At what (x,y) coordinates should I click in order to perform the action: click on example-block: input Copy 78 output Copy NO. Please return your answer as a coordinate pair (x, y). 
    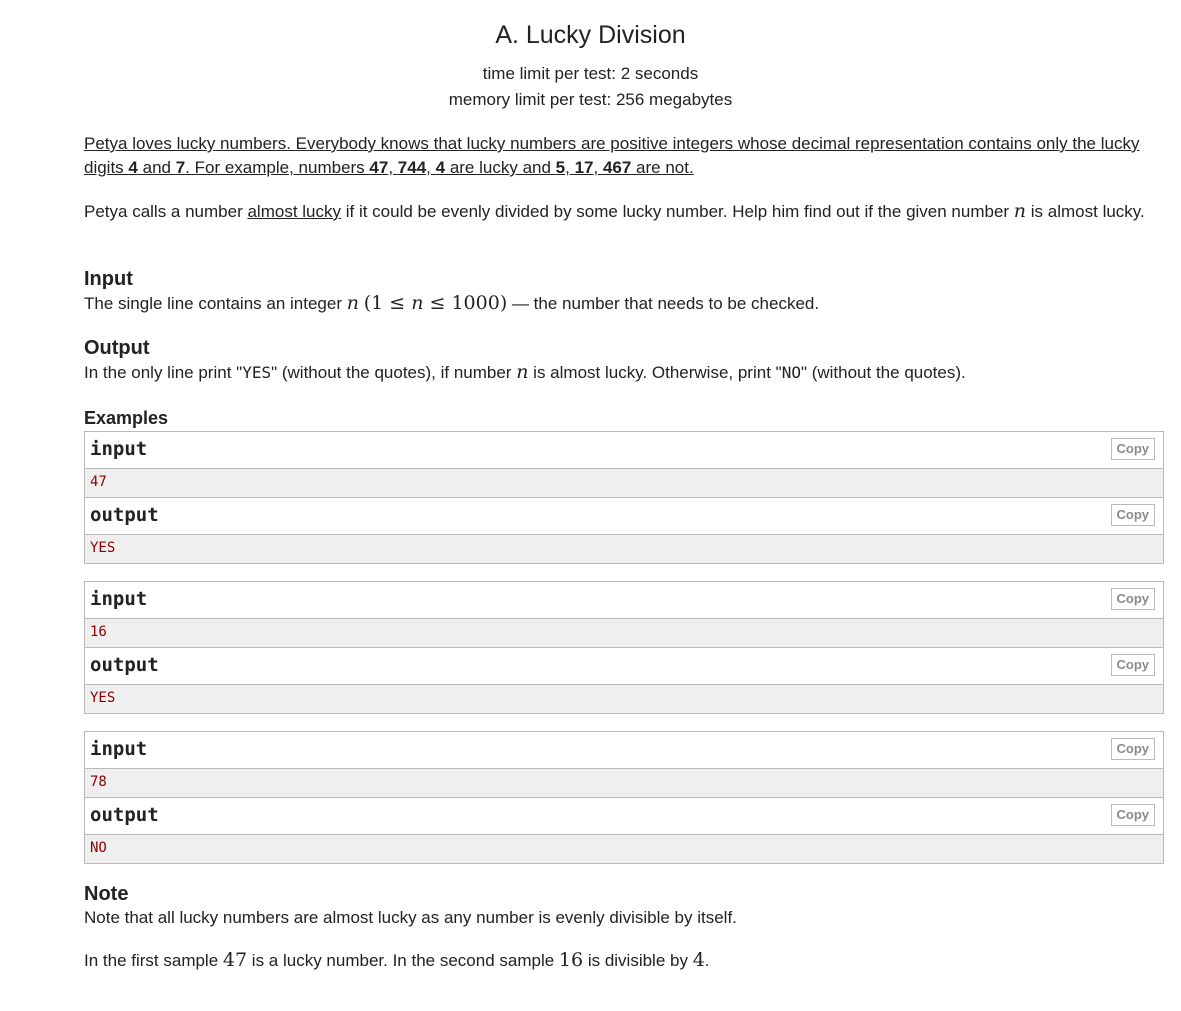
    Looking at the image, I should click on (624, 797).